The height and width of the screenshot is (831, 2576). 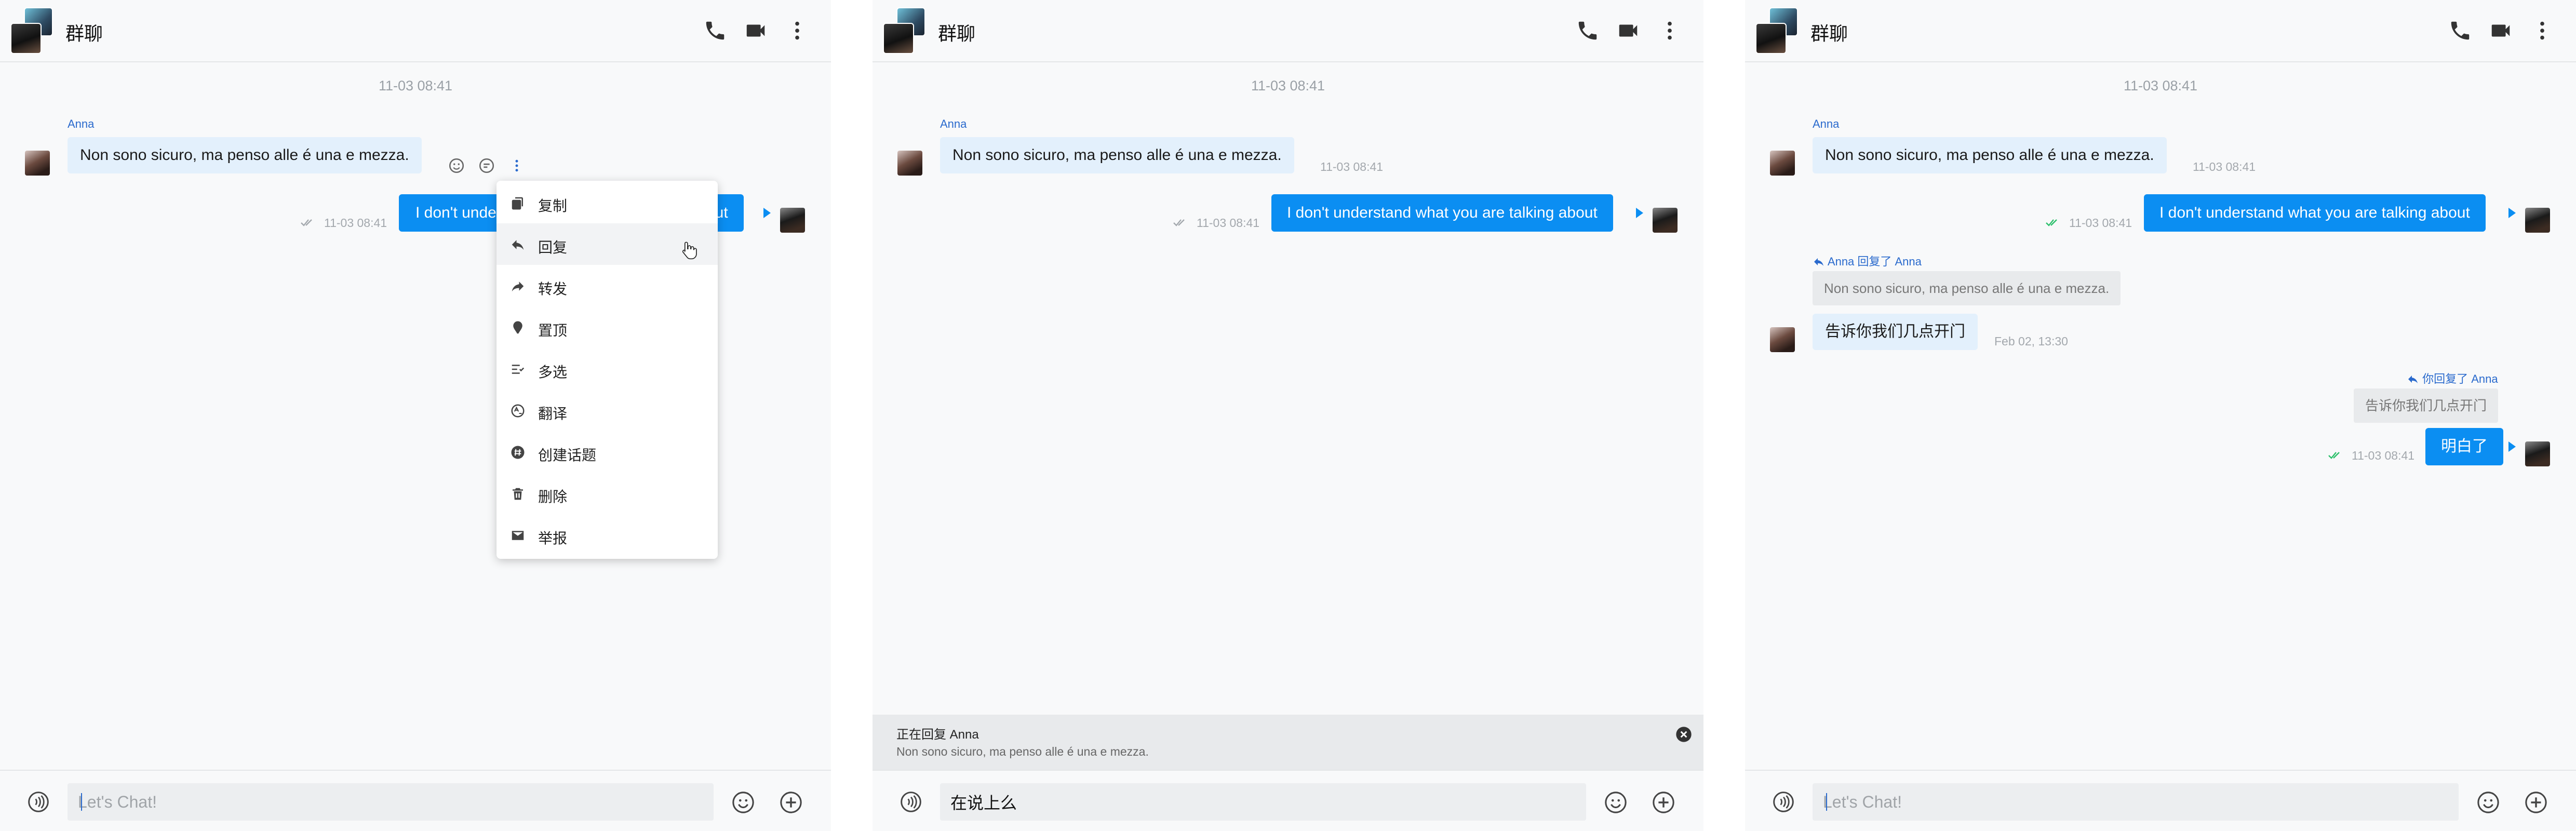 What do you see at coordinates (416, 85) in the screenshot?
I see `date-divider: 11-03 08:41` at bounding box center [416, 85].